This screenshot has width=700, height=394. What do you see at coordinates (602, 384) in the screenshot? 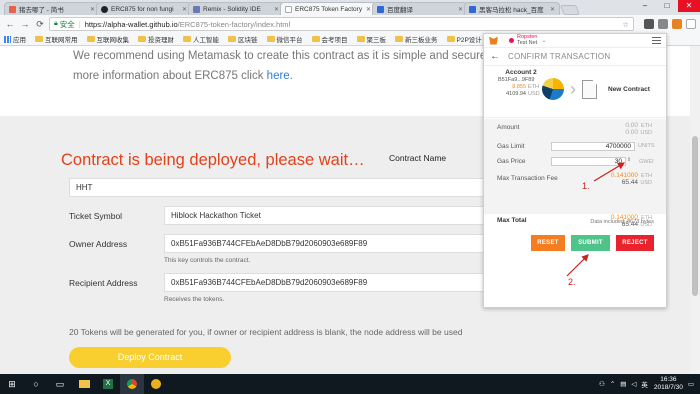
I see `people-icon: ⚇` at bounding box center [602, 384].